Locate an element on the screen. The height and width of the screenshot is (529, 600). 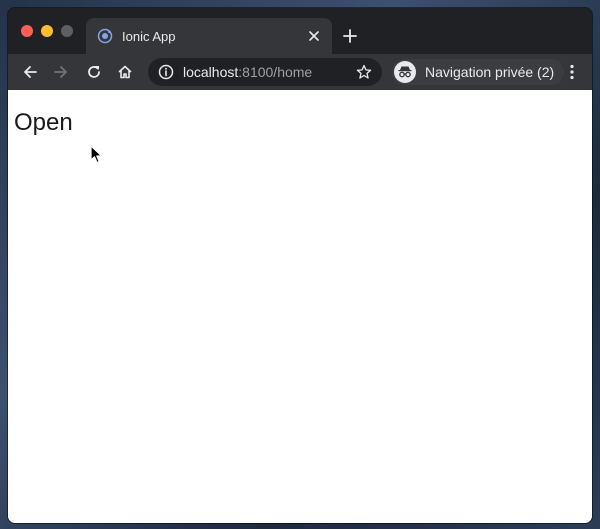
mouse-pointer-icon is located at coordinates (96, 154).